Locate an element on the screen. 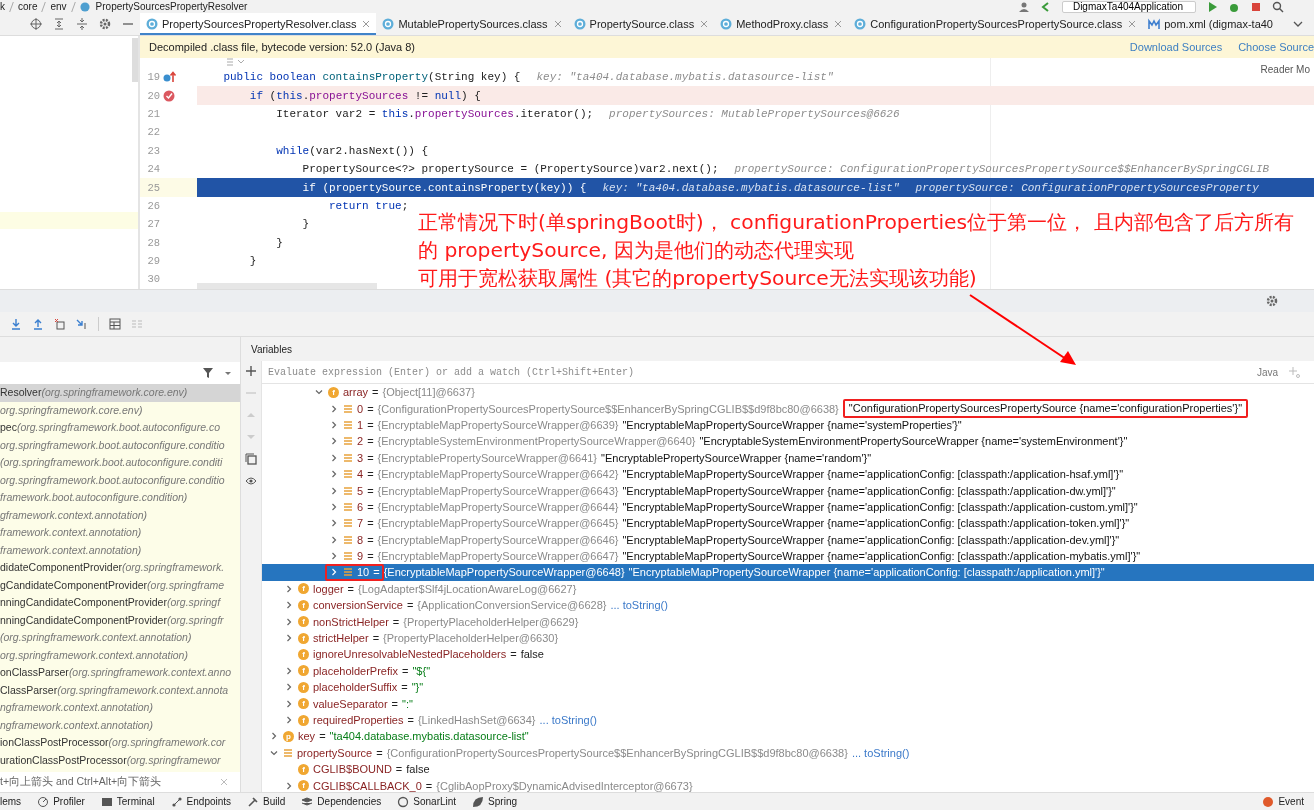 This screenshot has width=1314, height=810. variable-row: f ignoreUnresolvableNestedPlaceholders = false is located at coordinates (788, 654).